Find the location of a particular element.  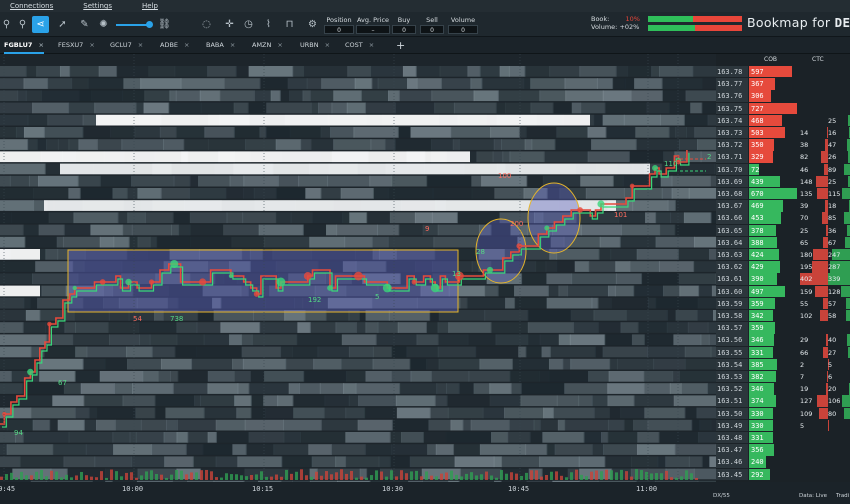

ctc-value-left: 109 is located at coordinates (806, 413).